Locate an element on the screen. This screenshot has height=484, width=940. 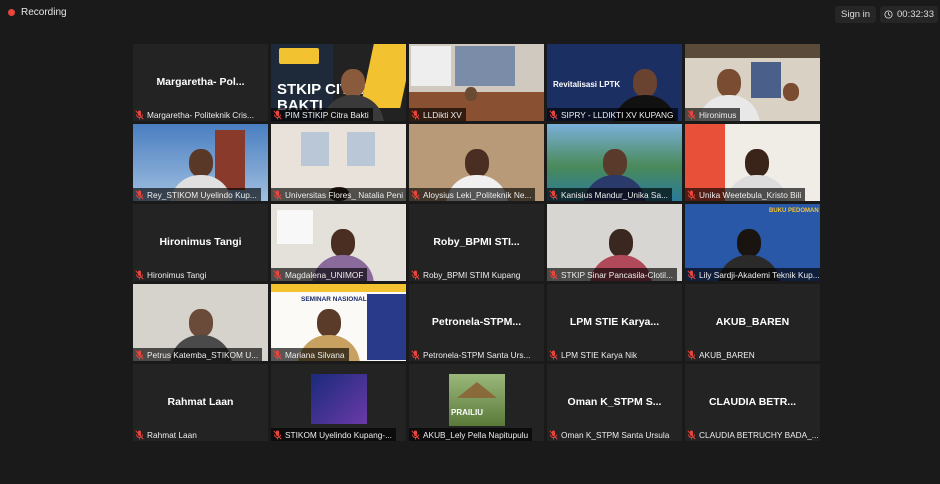
participant-name: Mariana Silvana is located at coordinates (315, 354).